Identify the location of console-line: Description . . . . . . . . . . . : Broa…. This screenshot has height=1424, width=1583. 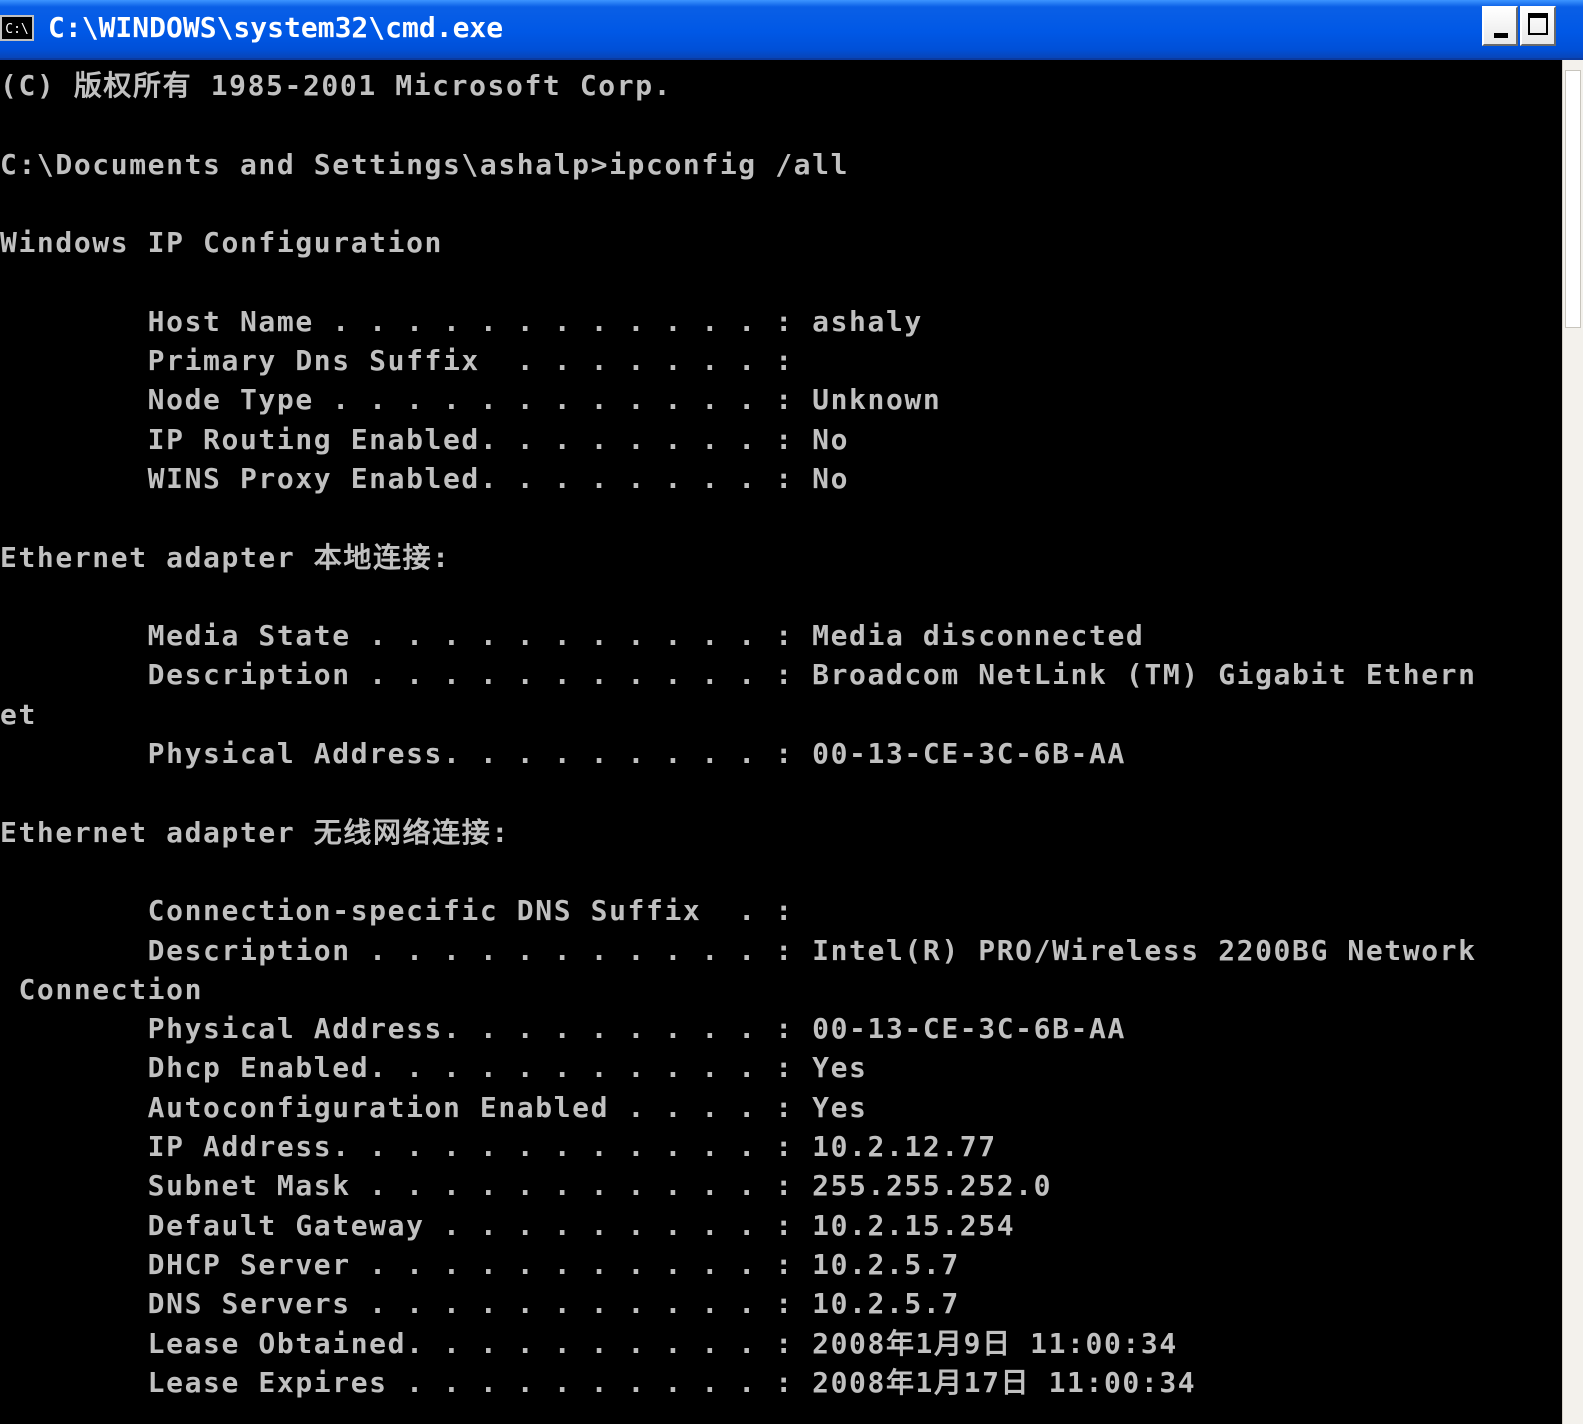
(738, 675).